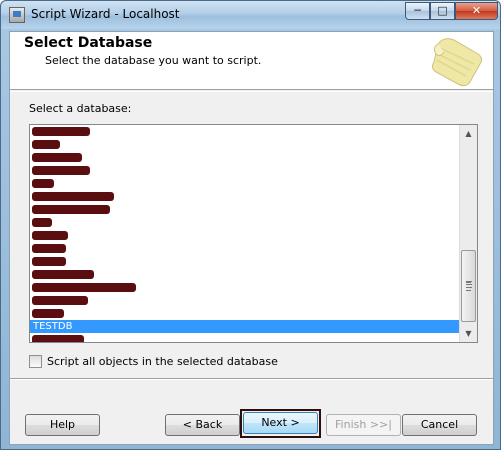 The image size is (501, 450). I want to click on scrollbar-thumb, so click(468, 286).